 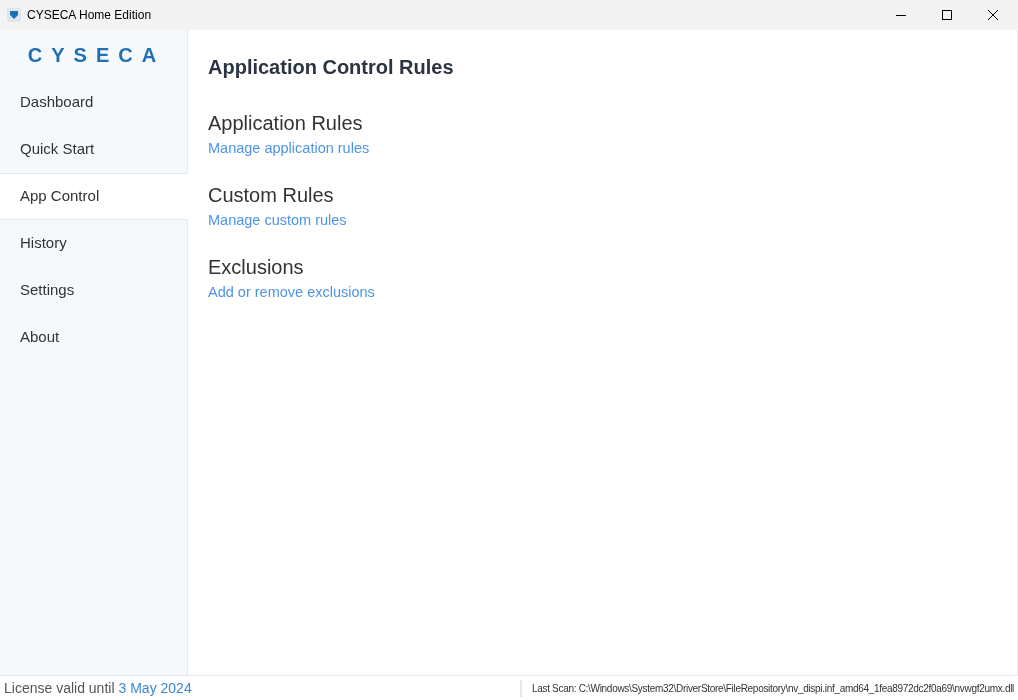 What do you see at coordinates (331, 67) in the screenshot?
I see `page-title: Application Control Rules` at bounding box center [331, 67].